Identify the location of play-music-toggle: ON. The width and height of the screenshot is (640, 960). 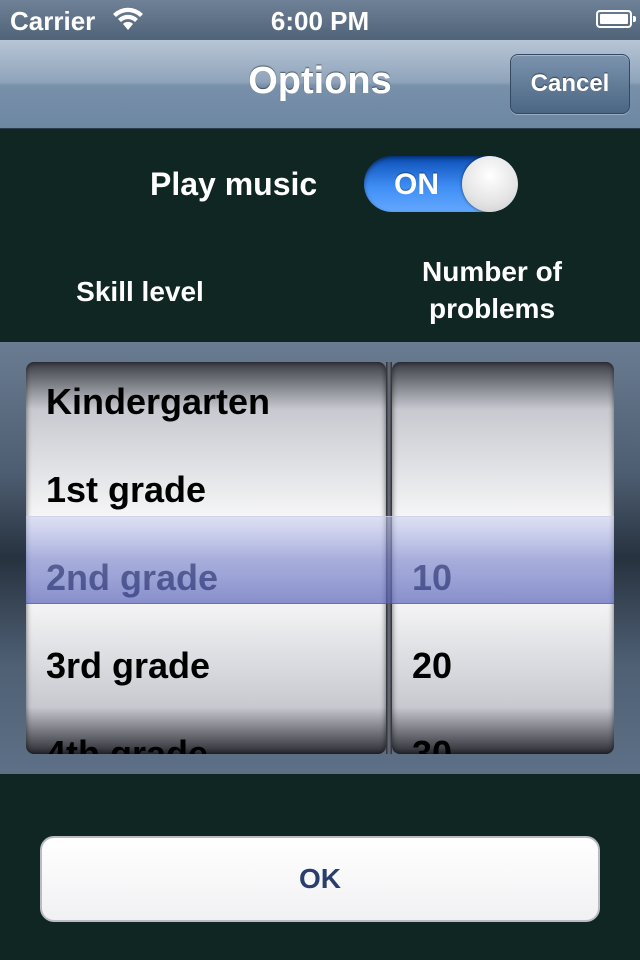
(441, 184).